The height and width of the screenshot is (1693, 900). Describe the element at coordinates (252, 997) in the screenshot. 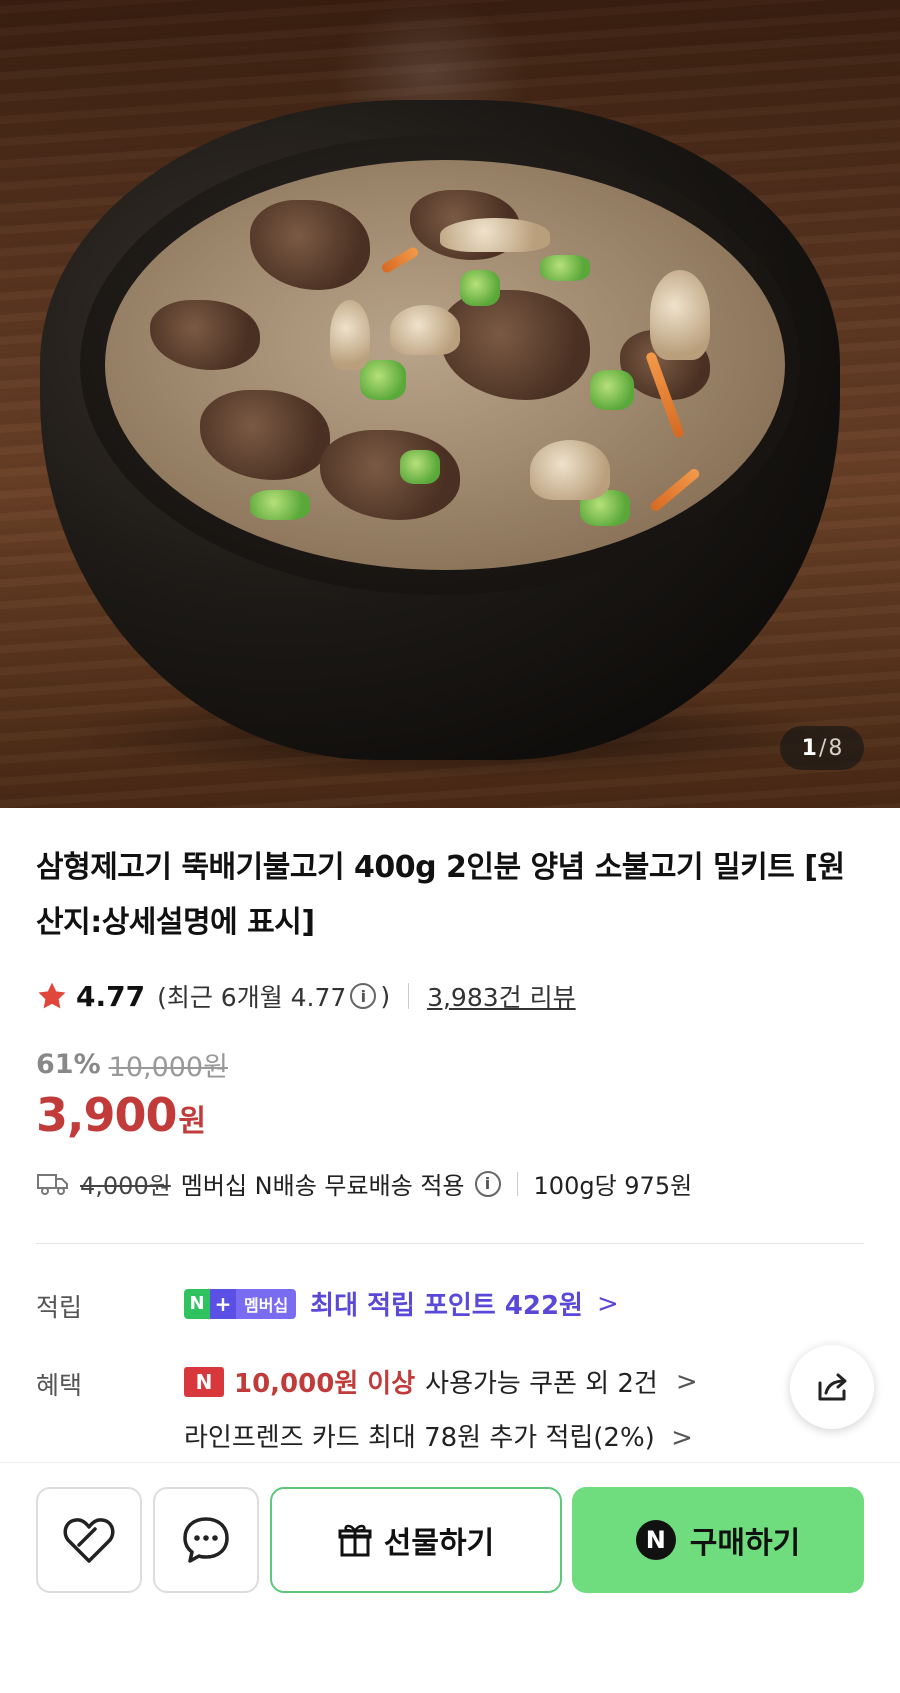

I see `rating-recent-text: (최근 6개월 4.77` at that location.